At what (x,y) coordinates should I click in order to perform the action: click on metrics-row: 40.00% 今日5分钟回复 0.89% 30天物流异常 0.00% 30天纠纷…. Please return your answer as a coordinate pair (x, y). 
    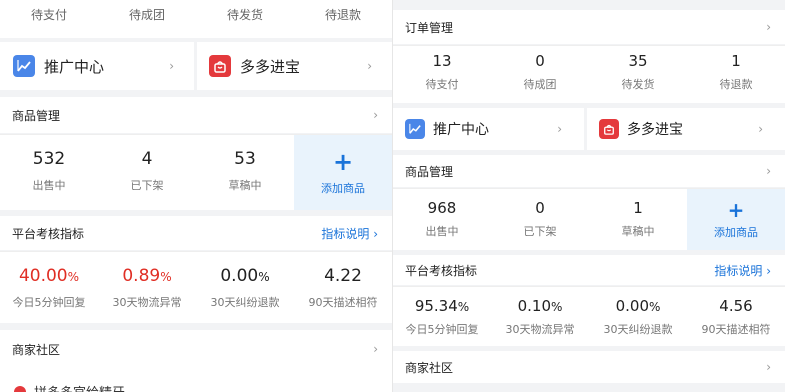
    Looking at the image, I should click on (196, 287).